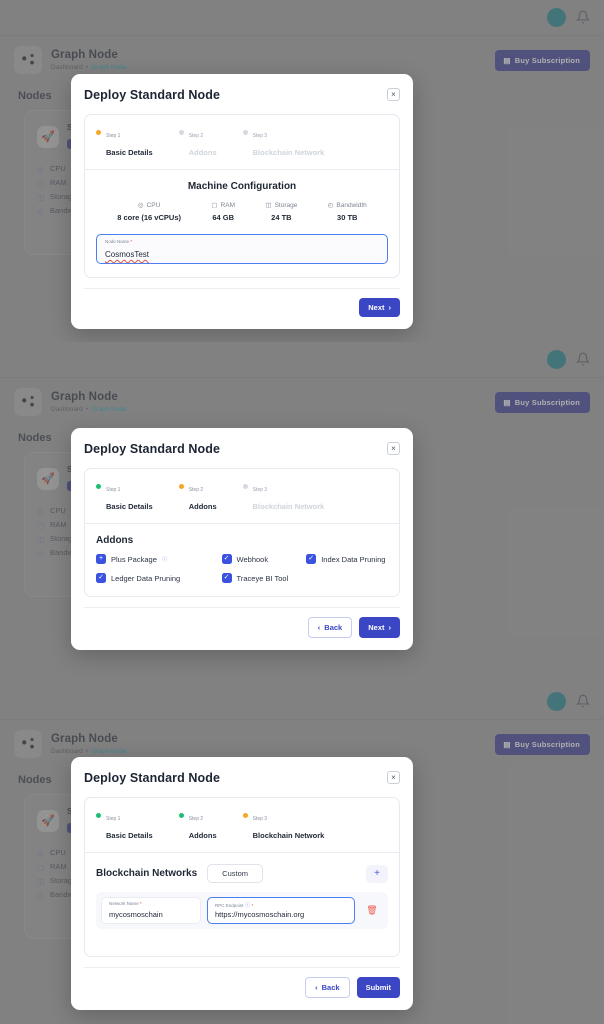 This screenshot has height=1024, width=604. What do you see at coordinates (377, 873) in the screenshot?
I see `add-network-button: +` at bounding box center [377, 873].